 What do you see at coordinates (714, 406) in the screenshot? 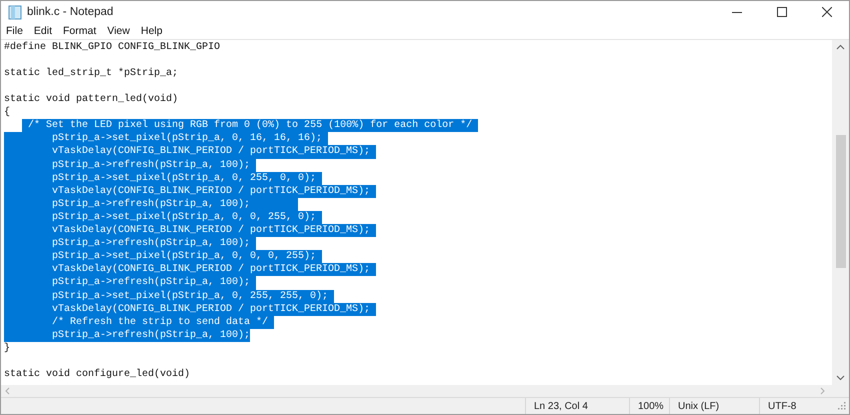
I see `status-text: Unix (LF)` at bounding box center [714, 406].